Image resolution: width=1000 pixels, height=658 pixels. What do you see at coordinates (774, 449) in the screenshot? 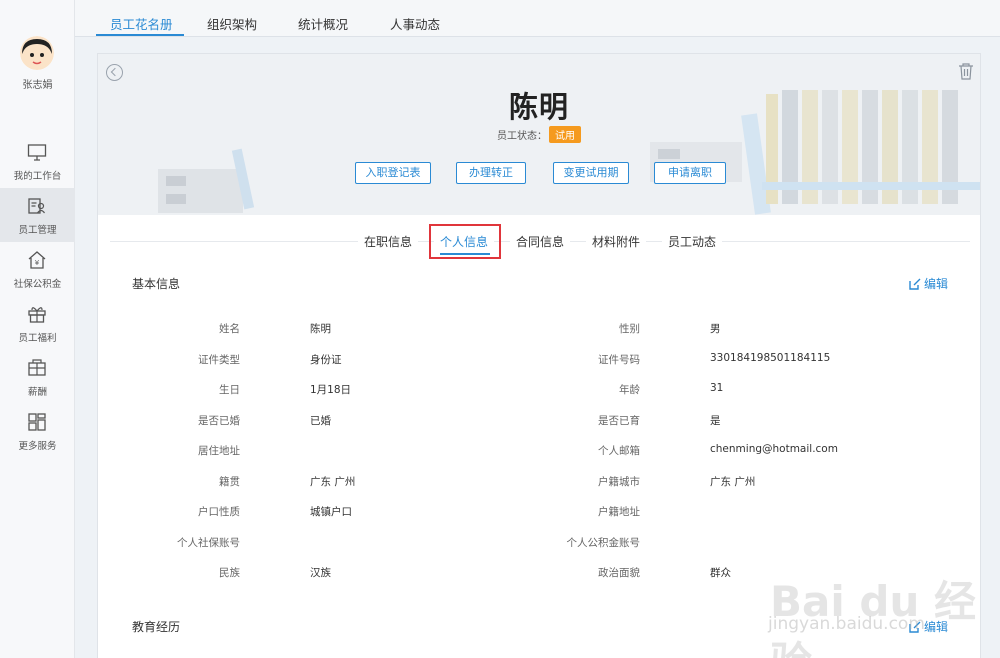
I see `field-value: chenming@hotmail.com` at bounding box center [774, 449].